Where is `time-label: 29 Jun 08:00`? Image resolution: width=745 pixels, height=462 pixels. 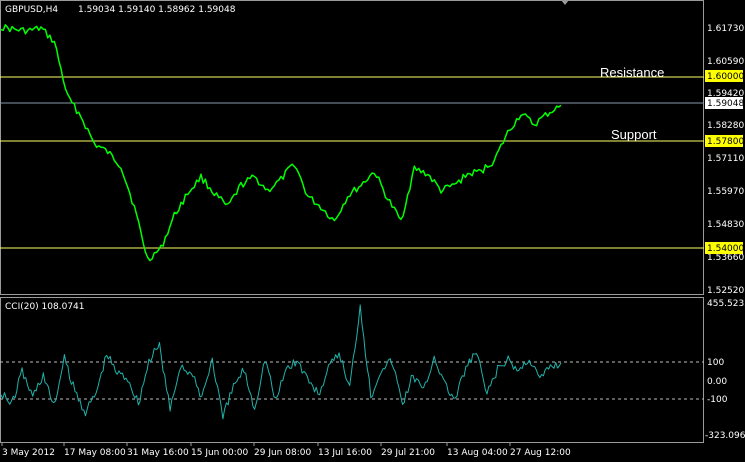
time-label: 29 Jun 08:00 is located at coordinates (282, 453).